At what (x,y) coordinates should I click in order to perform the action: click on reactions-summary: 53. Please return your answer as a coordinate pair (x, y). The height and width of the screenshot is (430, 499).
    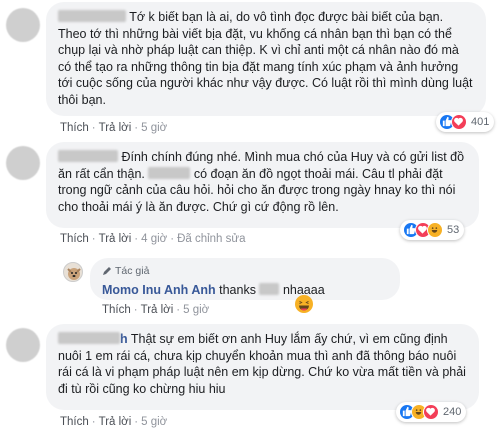
    Looking at the image, I should click on (432, 230).